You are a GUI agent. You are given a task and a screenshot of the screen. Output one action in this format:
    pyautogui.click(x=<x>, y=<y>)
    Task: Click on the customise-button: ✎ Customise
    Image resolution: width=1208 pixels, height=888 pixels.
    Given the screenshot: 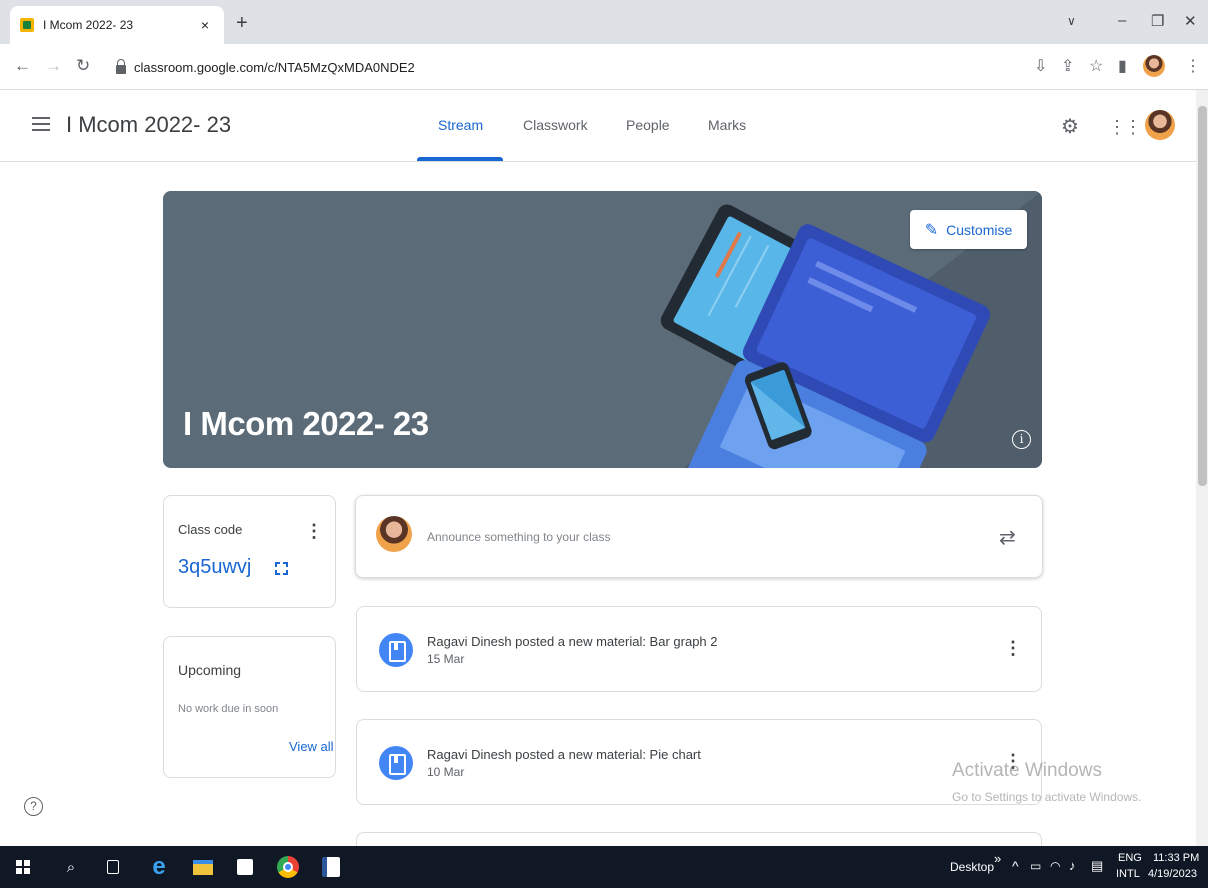 What is the action you would take?
    pyautogui.click(x=968, y=229)
    